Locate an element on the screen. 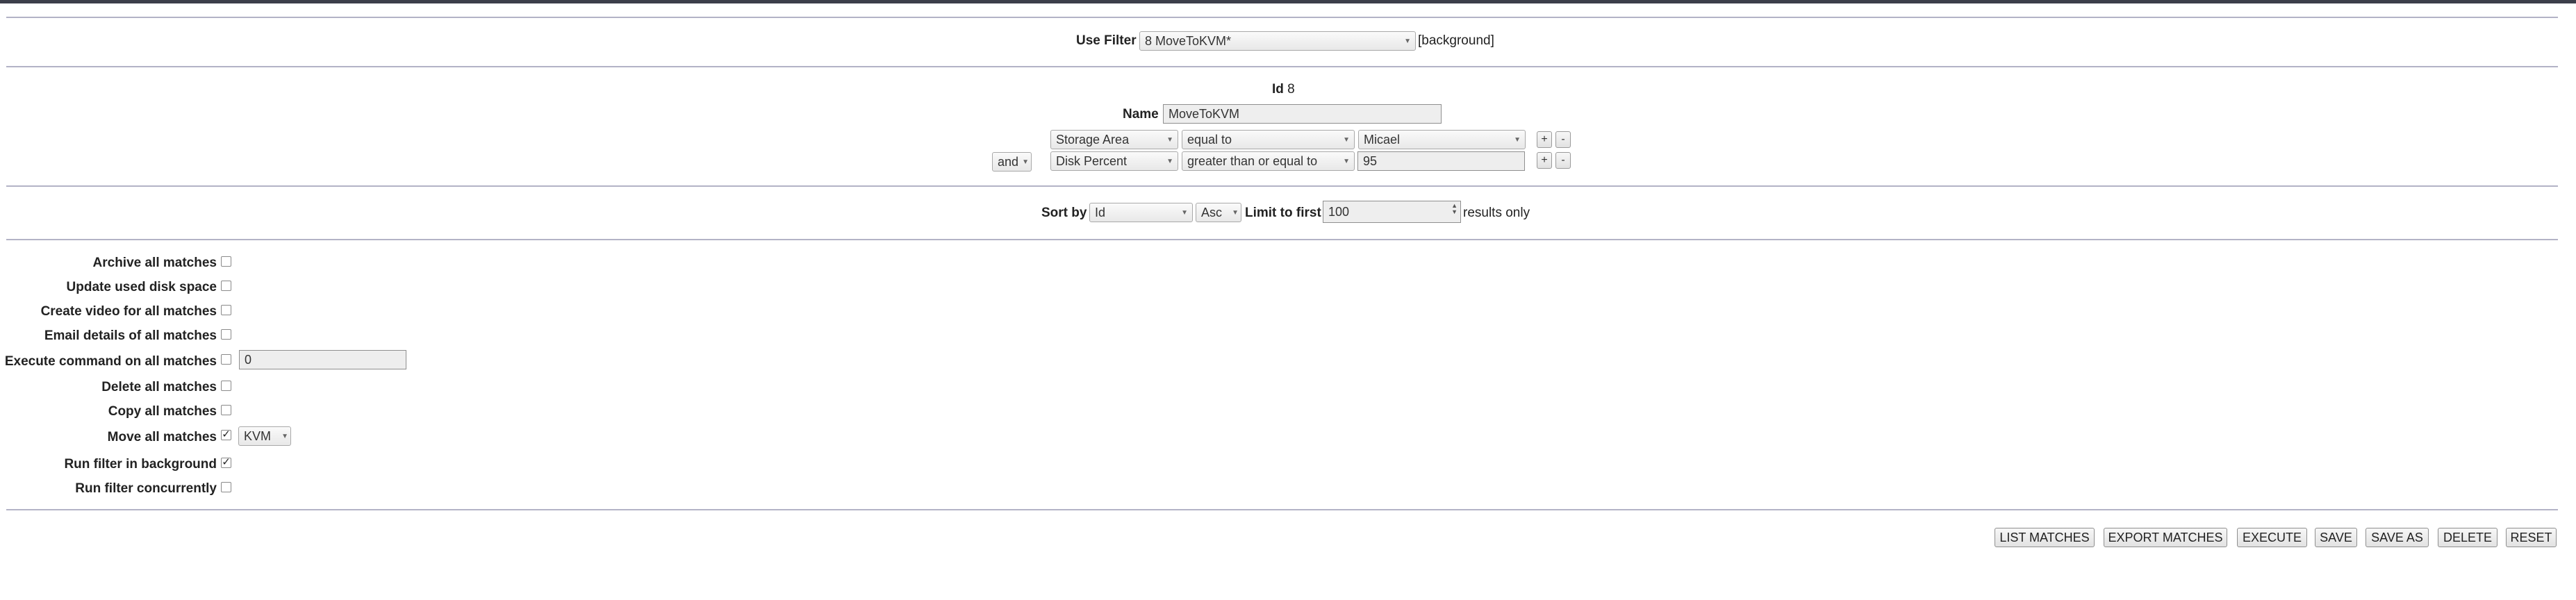  term-attribute-select: Storage Area ▼ is located at coordinates (1114, 139).